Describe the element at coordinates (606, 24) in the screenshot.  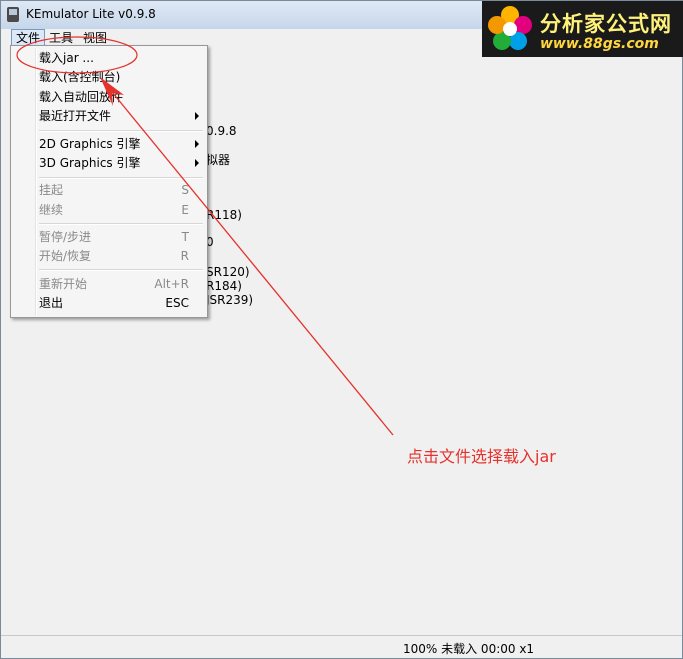
I see `logo-name: 分析家公式网` at that location.